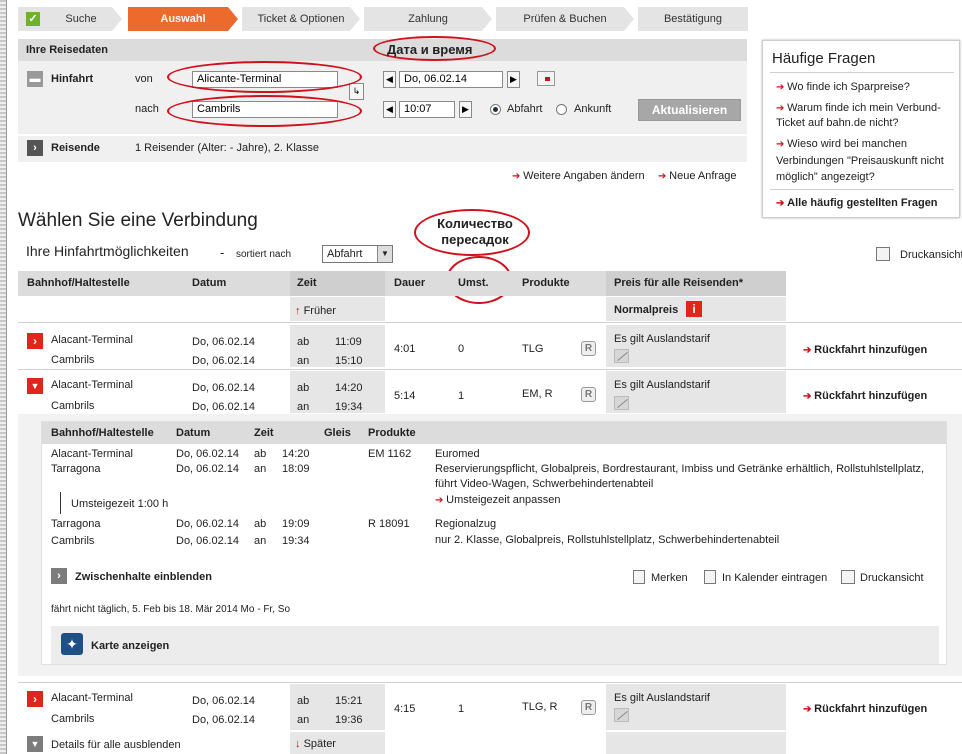 The height and width of the screenshot is (754, 962). What do you see at coordinates (337, 433) in the screenshot?
I see `detail-col-gleis: Gleis` at bounding box center [337, 433].